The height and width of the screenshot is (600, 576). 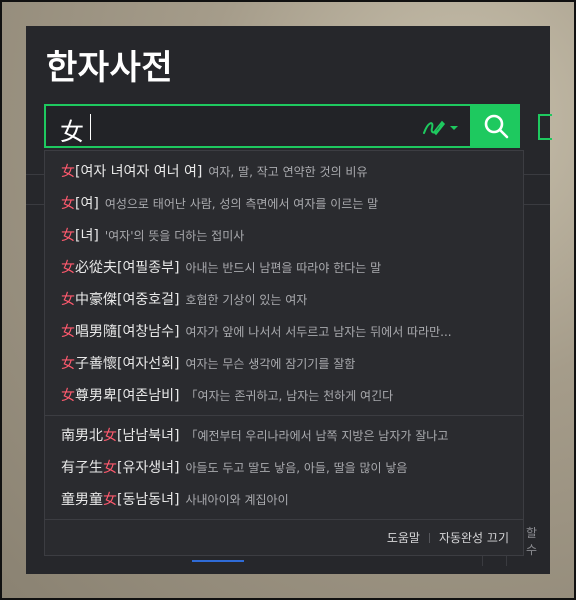 What do you see at coordinates (127, 332) in the screenshot?
I see `suggestion-term-suffix: 唱男隨[여창남수]` at bounding box center [127, 332].